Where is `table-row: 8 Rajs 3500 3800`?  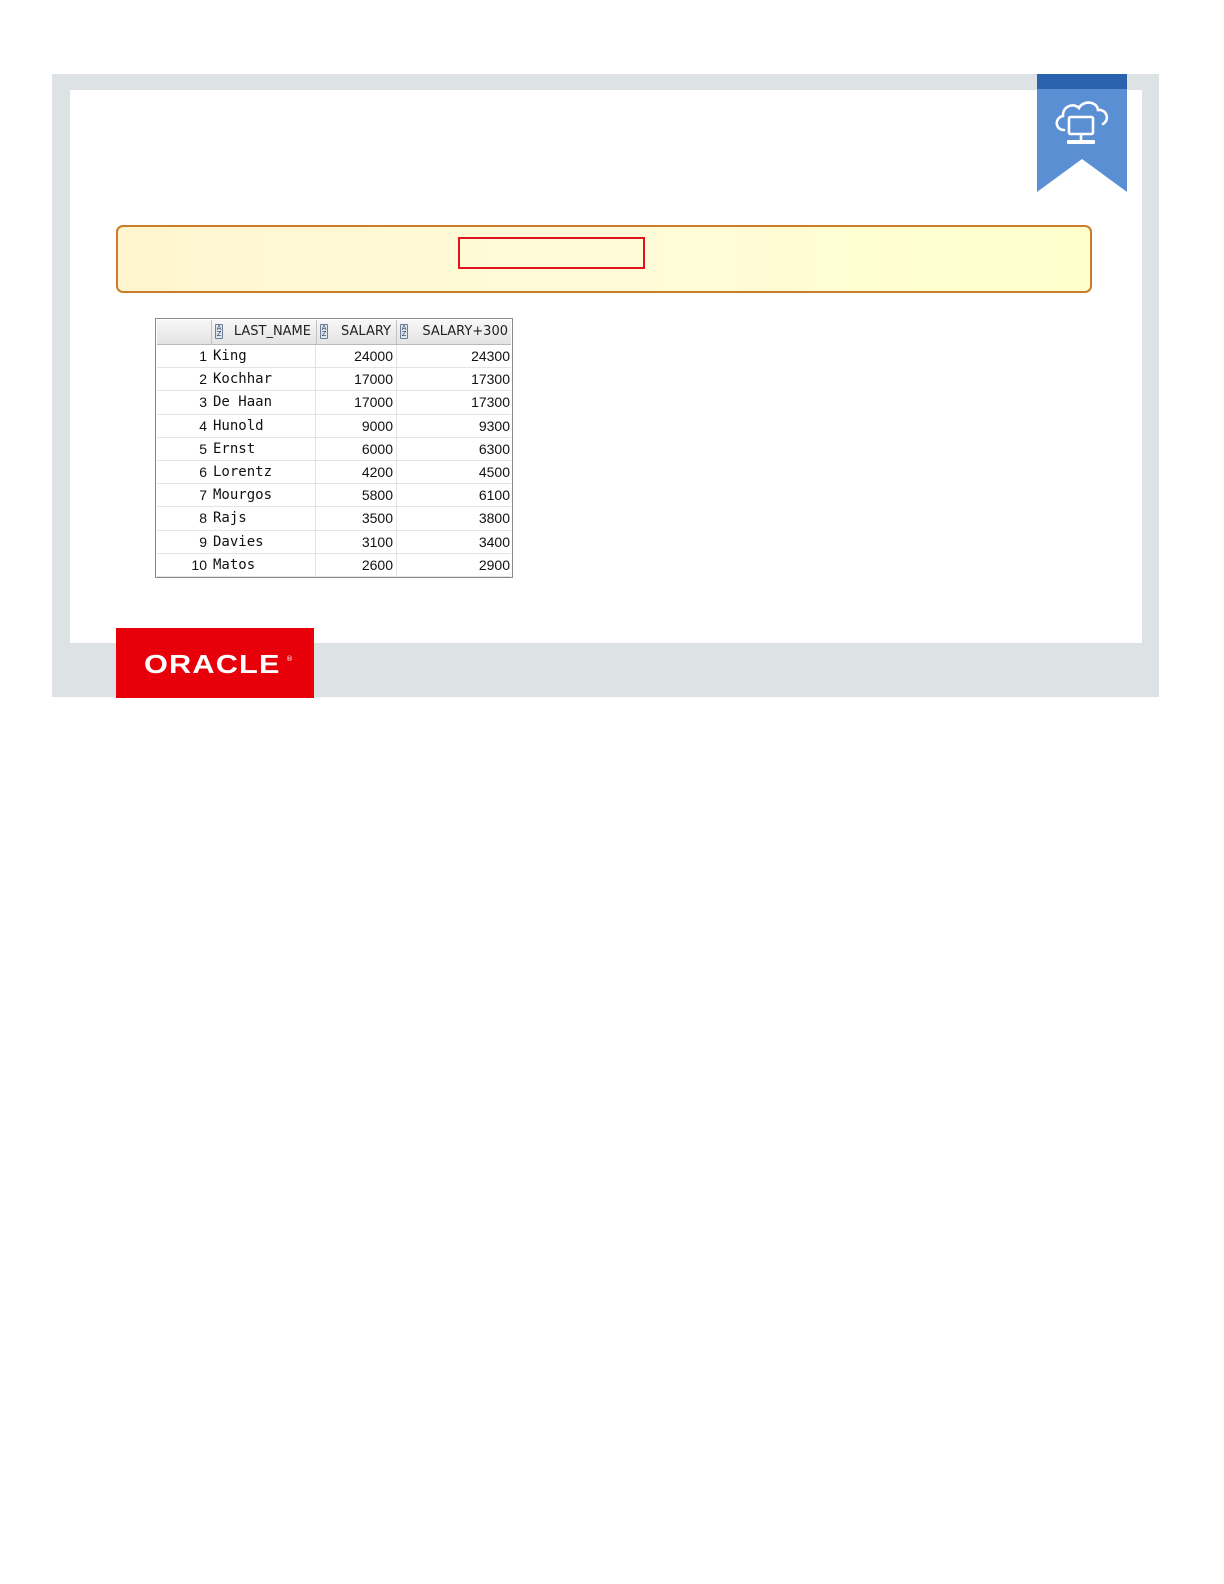
table-row: 8 Rajs 3500 3800 is located at coordinates (334, 519).